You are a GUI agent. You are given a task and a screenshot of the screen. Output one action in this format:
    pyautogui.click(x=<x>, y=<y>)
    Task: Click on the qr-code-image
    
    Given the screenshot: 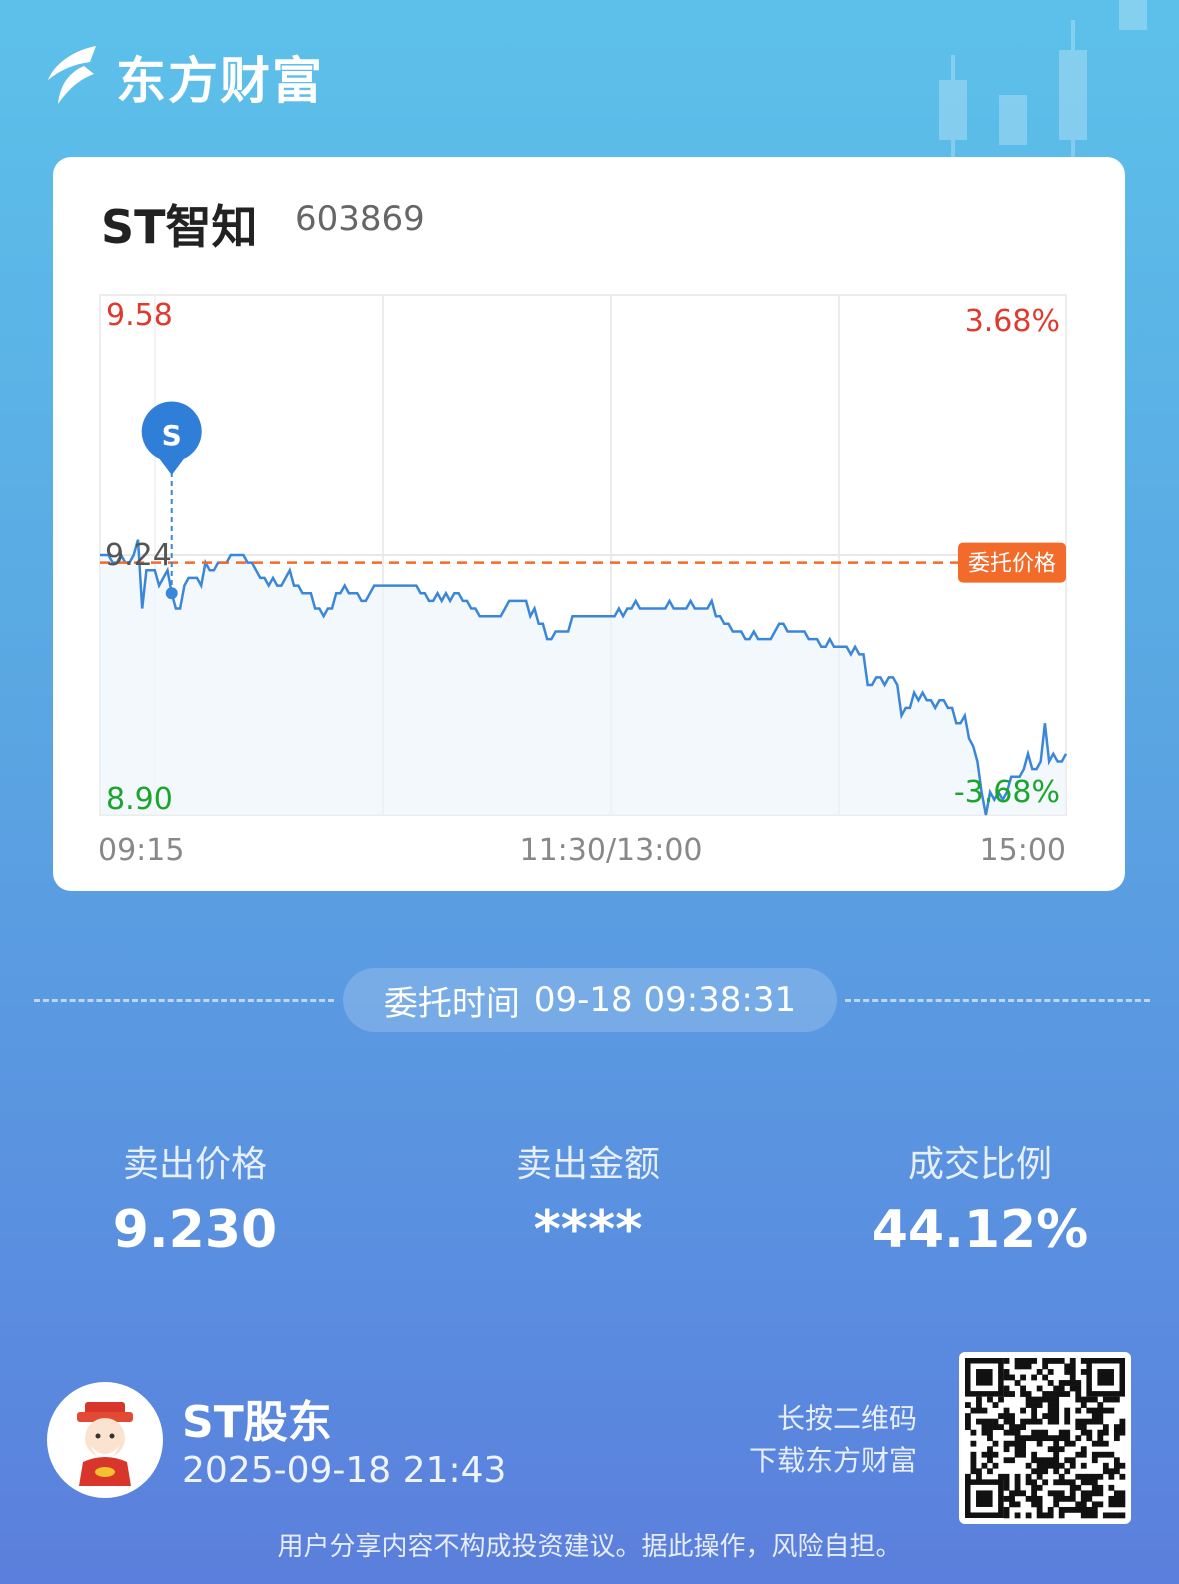 What is the action you would take?
    pyautogui.click(x=1045, y=1438)
    